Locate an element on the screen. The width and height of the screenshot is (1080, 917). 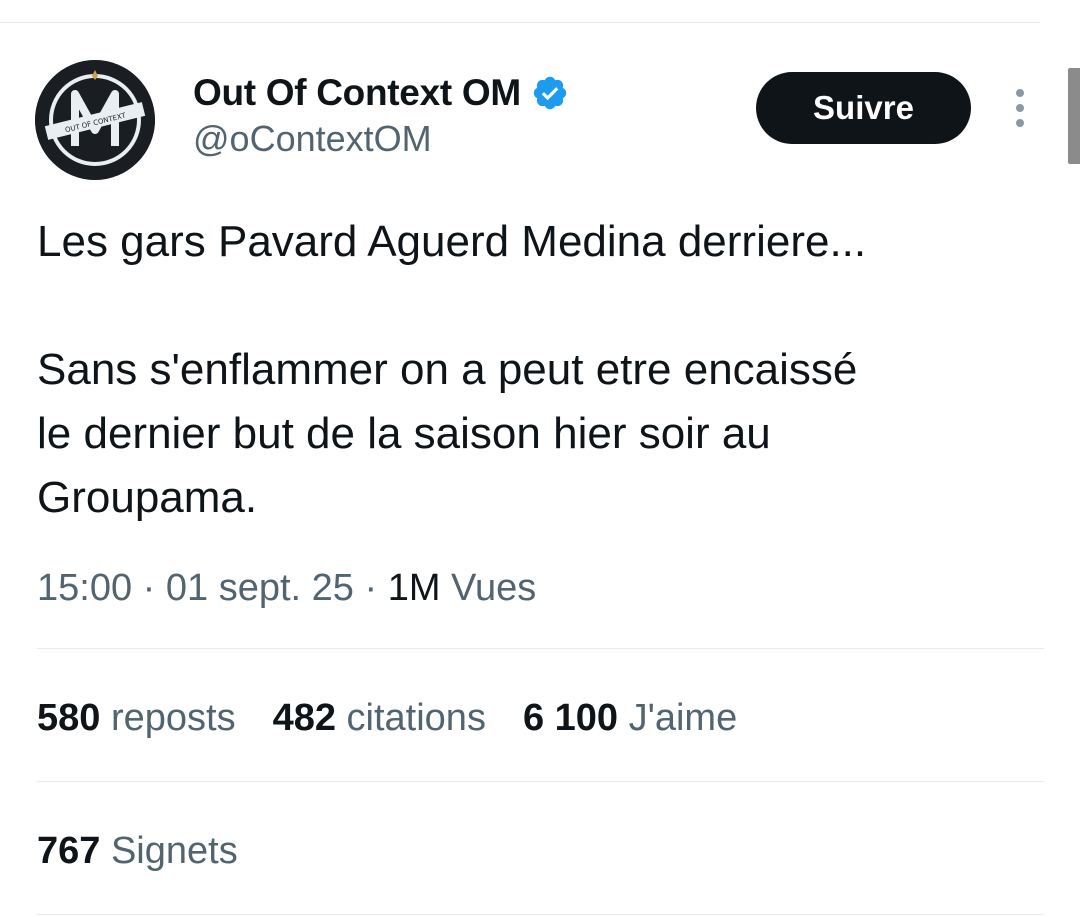
om-logo-icon: OUT OF CONTEXT is located at coordinates (95, 120).